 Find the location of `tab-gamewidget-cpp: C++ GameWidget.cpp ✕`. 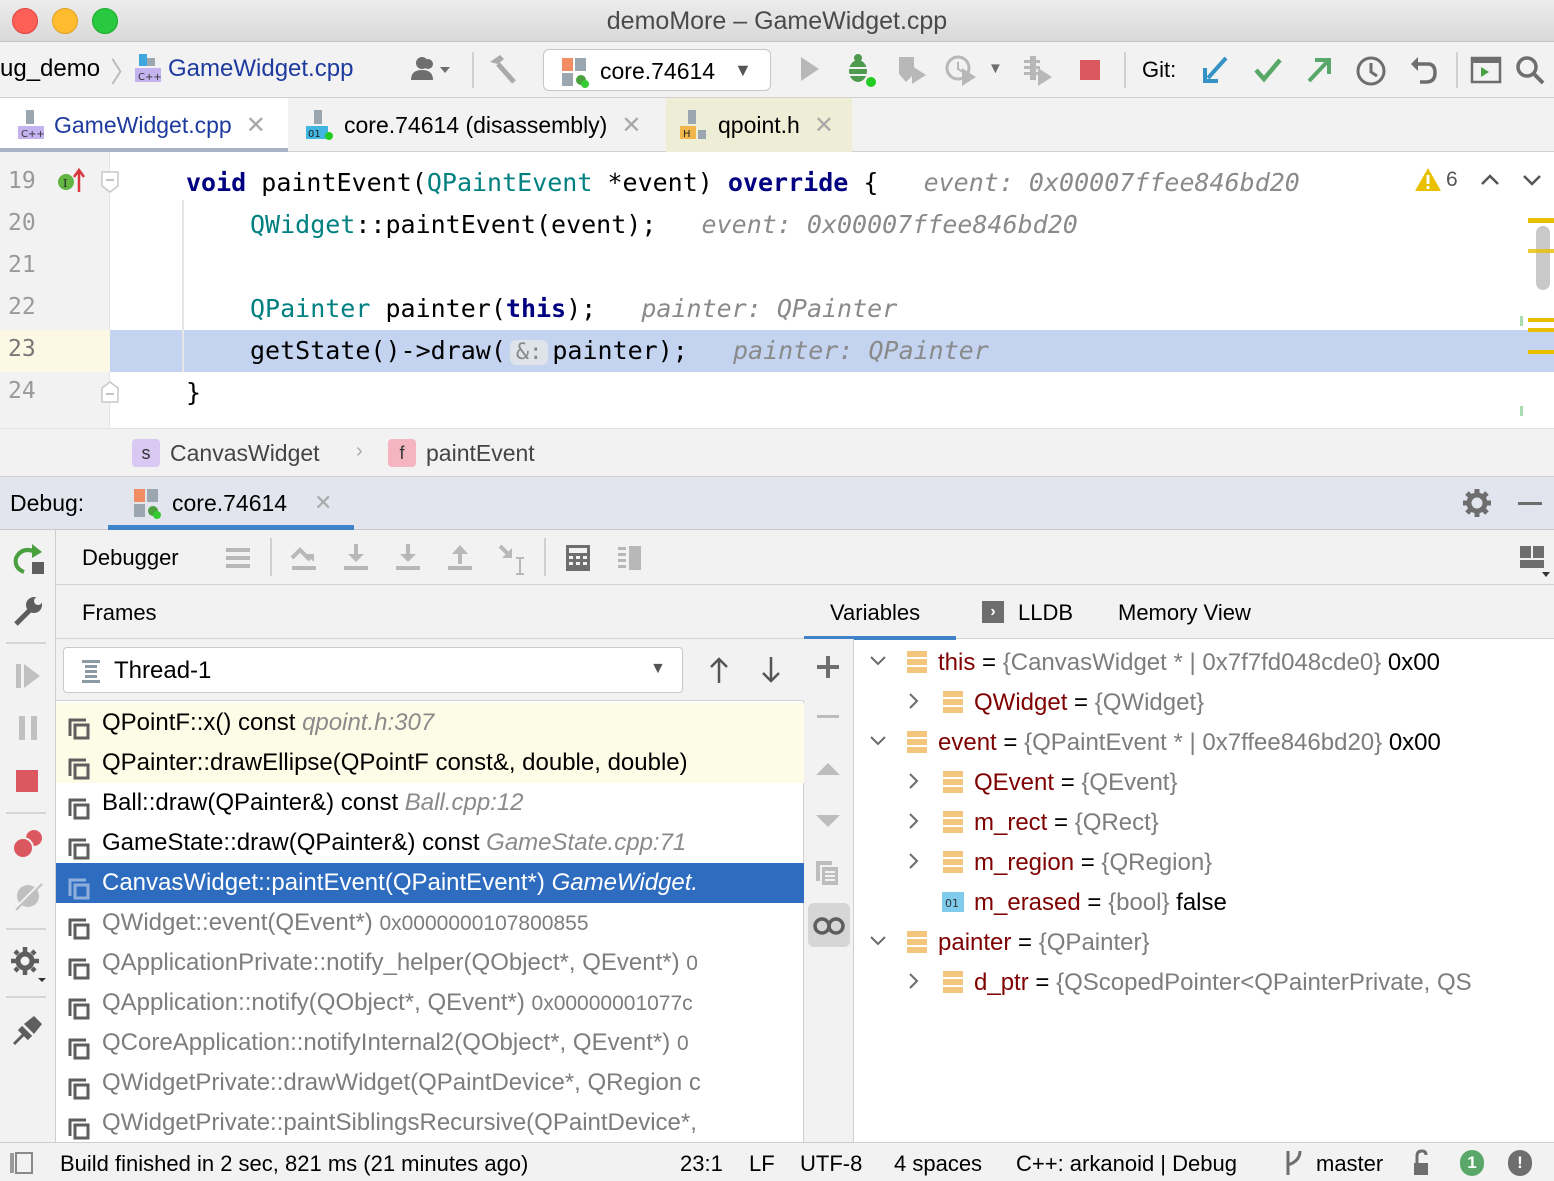

tab-gamewidget-cpp: C++ GameWidget.cpp ✕ is located at coordinates (144, 125).